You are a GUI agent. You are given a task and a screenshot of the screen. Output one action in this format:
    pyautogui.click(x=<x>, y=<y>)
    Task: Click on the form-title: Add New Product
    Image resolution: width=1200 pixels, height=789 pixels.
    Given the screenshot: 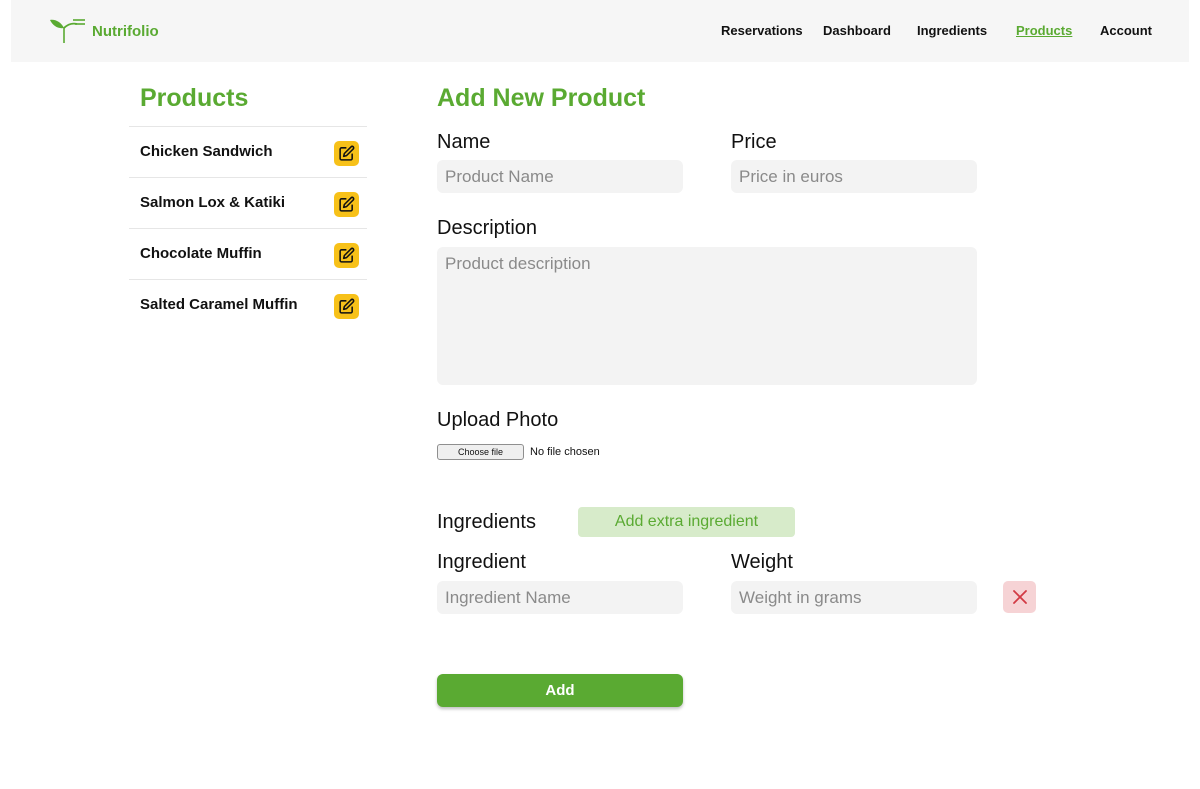 What is the action you would take?
    pyautogui.click(x=541, y=98)
    